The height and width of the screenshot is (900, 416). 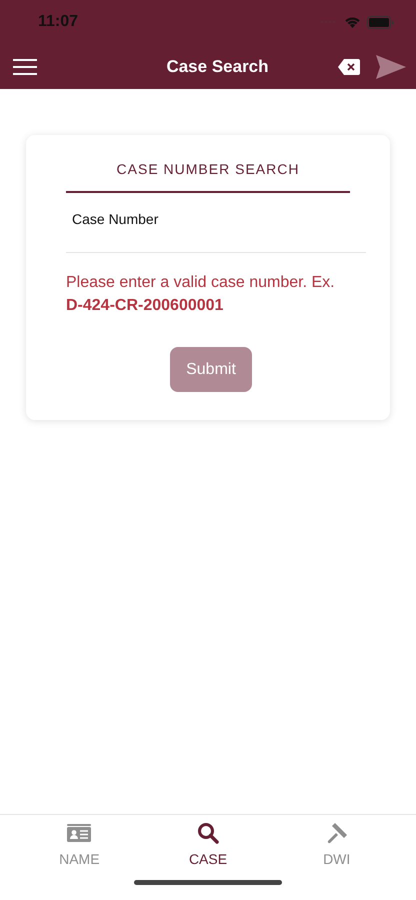 I want to click on search-icon, so click(x=208, y=833).